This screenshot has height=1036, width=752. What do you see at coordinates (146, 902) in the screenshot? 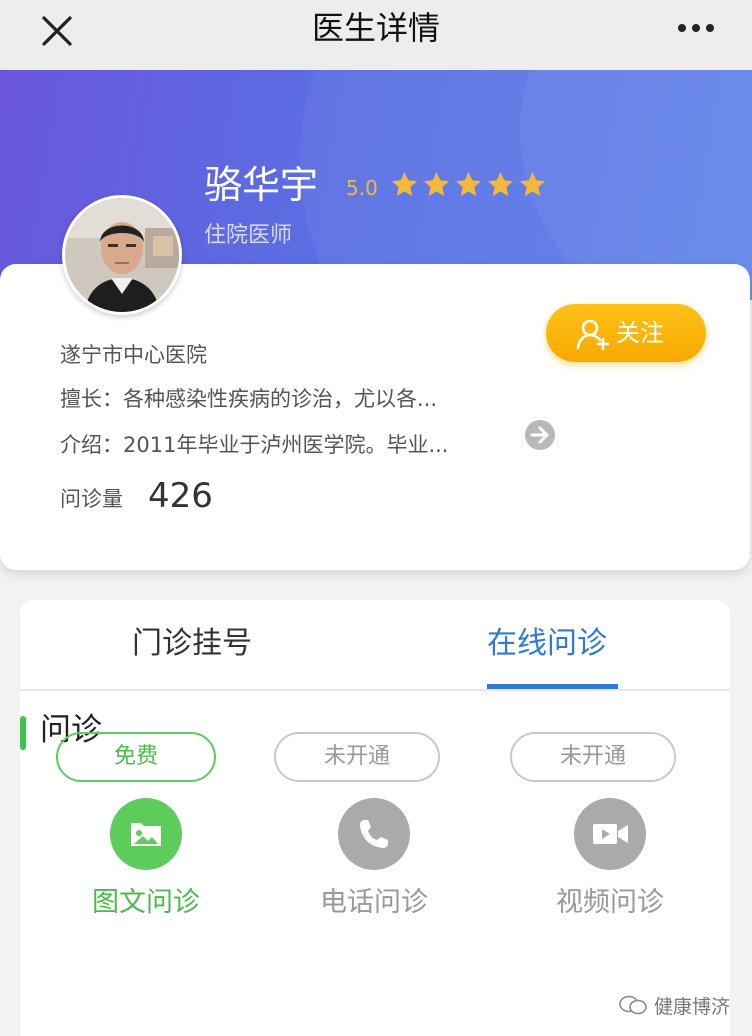
I see `service-label: 图文问诊` at bounding box center [146, 902].